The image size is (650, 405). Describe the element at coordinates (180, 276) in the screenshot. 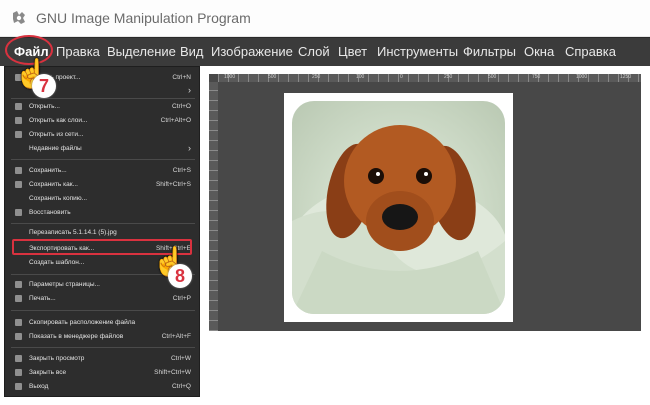

I see `step-badge-8: 8` at that location.